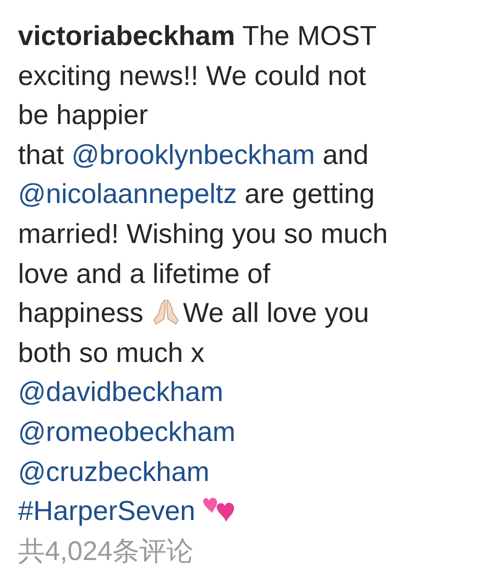 The height and width of the screenshot is (584, 480). Describe the element at coordinates (128, 194) in the screenshot. I see `mention-link: @nicolaannepeltz` at that location.